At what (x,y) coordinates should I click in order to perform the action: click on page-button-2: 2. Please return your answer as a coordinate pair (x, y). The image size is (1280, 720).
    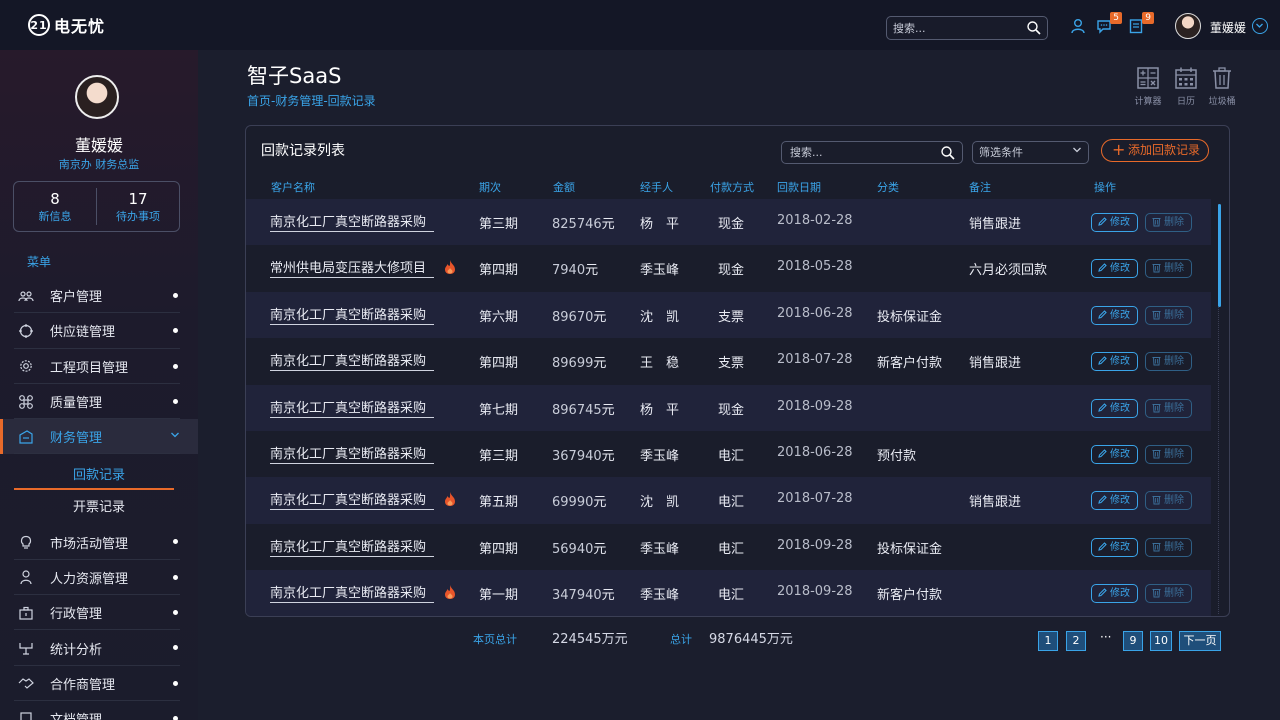
    Looking at the image, I should click on (1076, 641).